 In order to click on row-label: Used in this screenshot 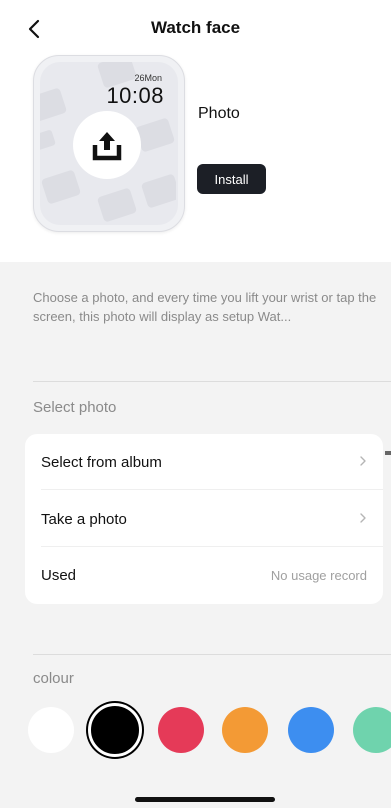, I will do `click(59, 575)`.